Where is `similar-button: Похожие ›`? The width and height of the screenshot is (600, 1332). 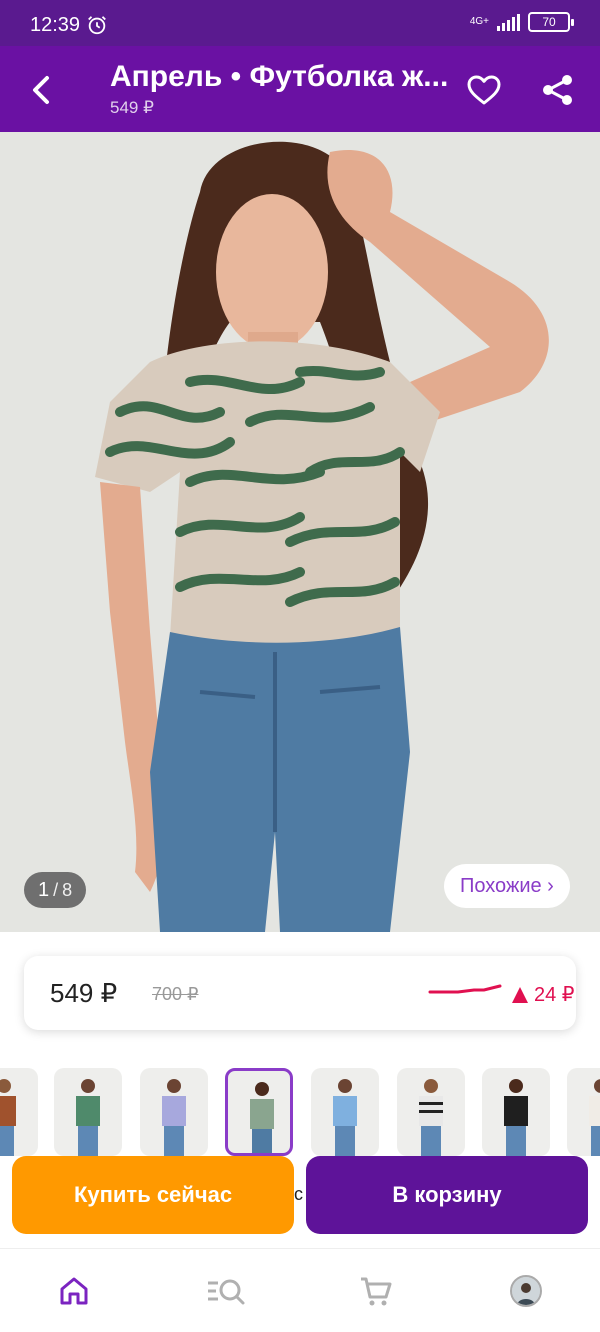 similar-button: Похожие › is located at coordinates (507, 886).